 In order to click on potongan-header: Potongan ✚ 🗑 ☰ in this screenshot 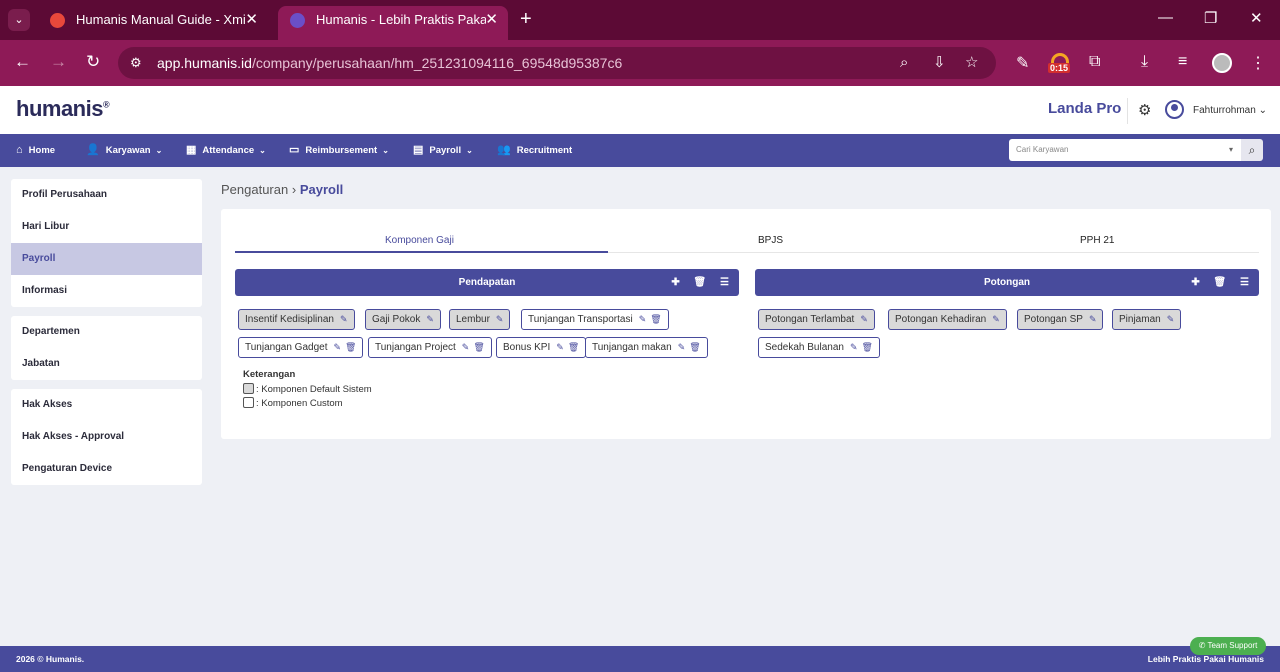, I will do `click(1007, 282)`.